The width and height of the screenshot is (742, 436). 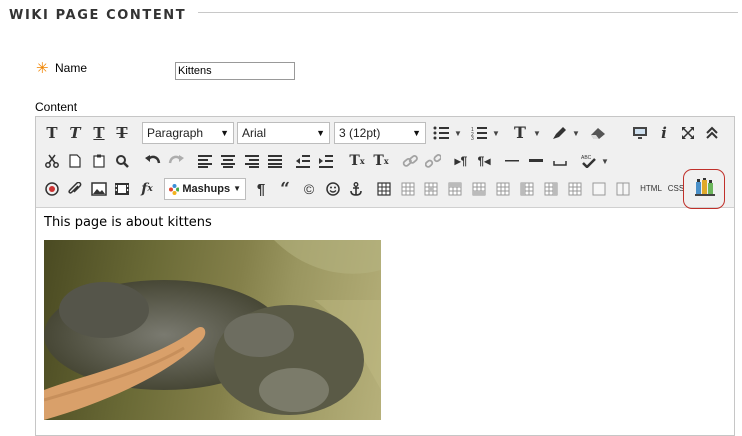 I want to click on insert-image-button, so click(x=99, y=189).